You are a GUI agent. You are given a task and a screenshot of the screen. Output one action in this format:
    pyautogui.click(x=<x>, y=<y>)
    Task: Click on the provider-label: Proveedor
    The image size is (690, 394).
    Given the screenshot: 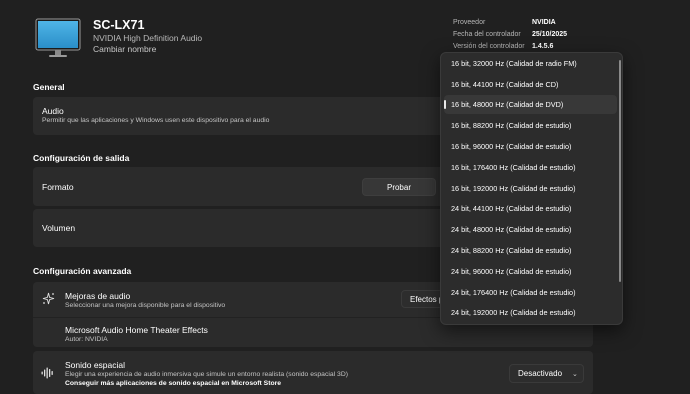 What is the action you would take?
    pyautogui.click(x=469, y=22)
    